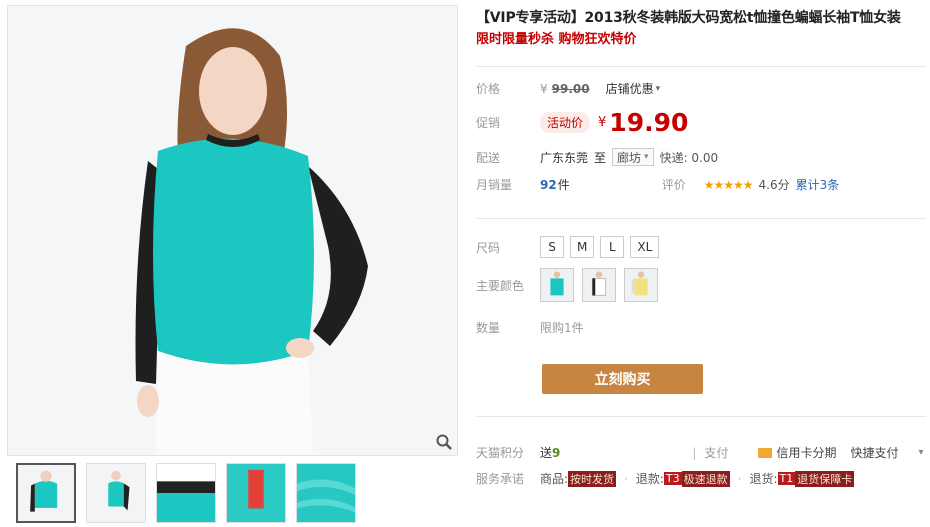 The height and width of the screenshot is (527, 930). What do you see at coordinates (488, 123) in the screenshot?
I see `promo-label: 促销` at bounding box center [488, 123].